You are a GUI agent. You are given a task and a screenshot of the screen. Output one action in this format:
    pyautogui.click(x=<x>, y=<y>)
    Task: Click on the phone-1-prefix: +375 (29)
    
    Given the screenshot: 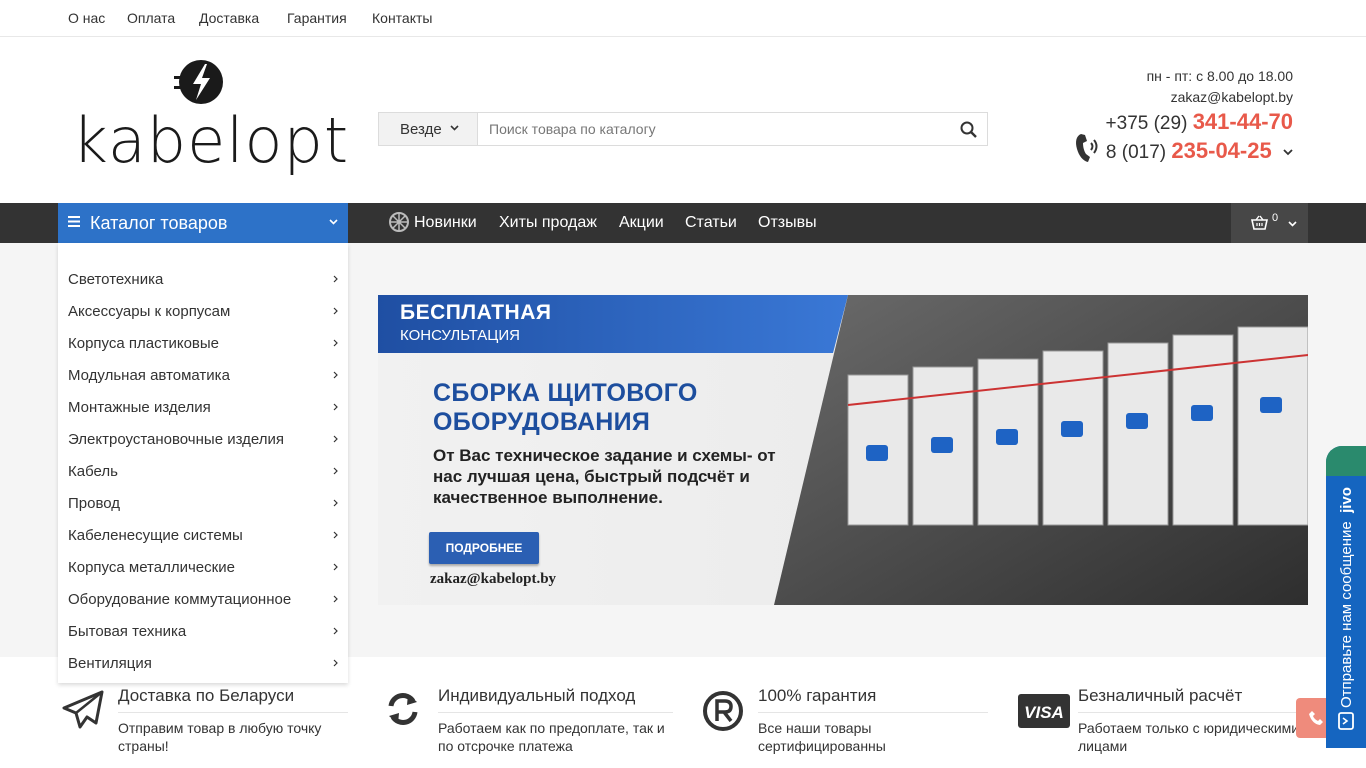 What is the action you would take?
    pyautogui.click(x=1146, y=123)
    